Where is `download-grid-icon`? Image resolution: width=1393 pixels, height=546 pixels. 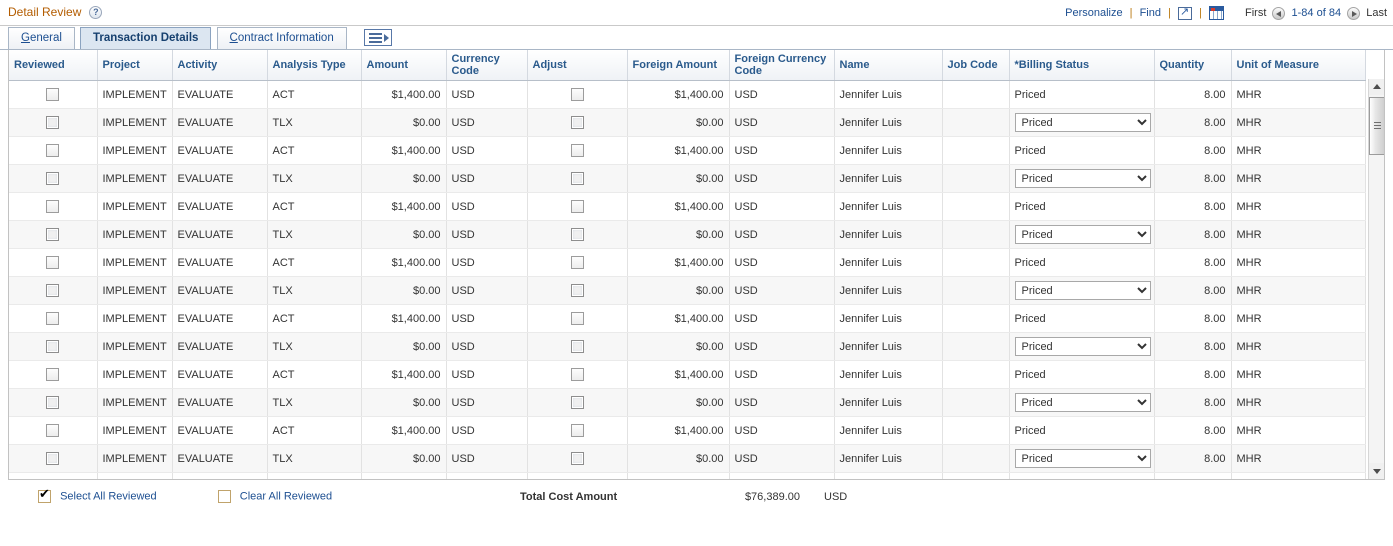 download-grid-icon is located at coordinates (1216, 13).